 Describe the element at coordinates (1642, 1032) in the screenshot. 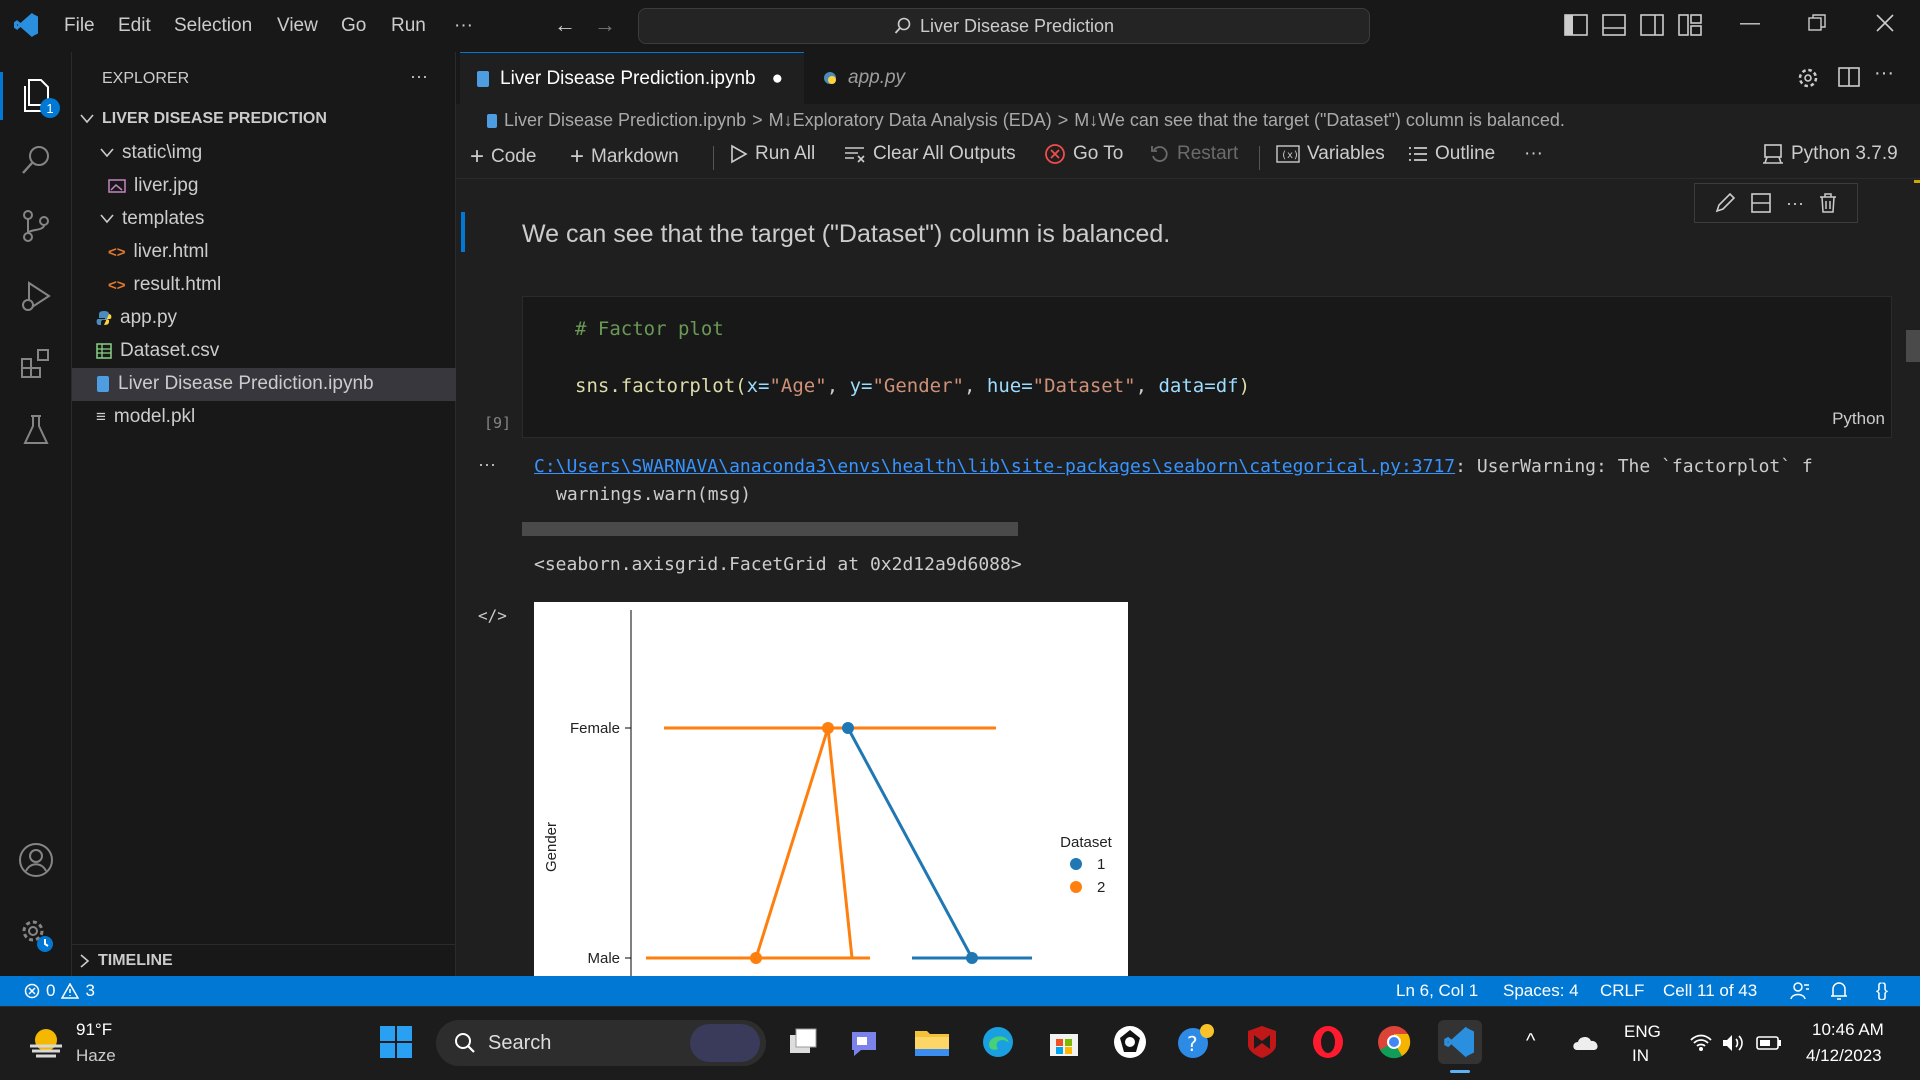

I see `input-language: ENG` at that location.